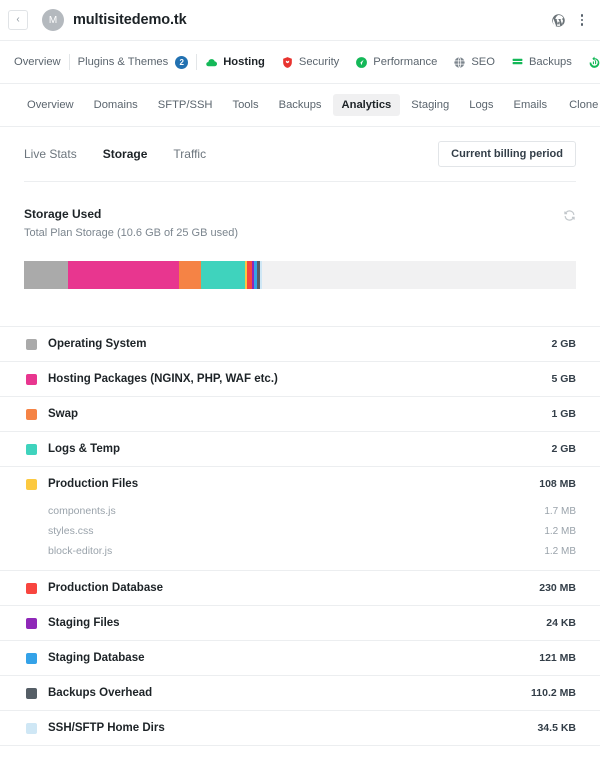  Describe the element at coordinates (50, 105) in the screenshot. I see `tab-overview: Overview` at that location.